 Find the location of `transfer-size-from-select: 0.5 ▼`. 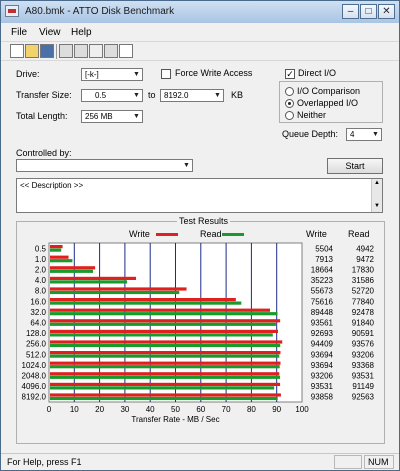

transfer-size-from-select: 0.5 ▼ is located at coordinates (112, 95).